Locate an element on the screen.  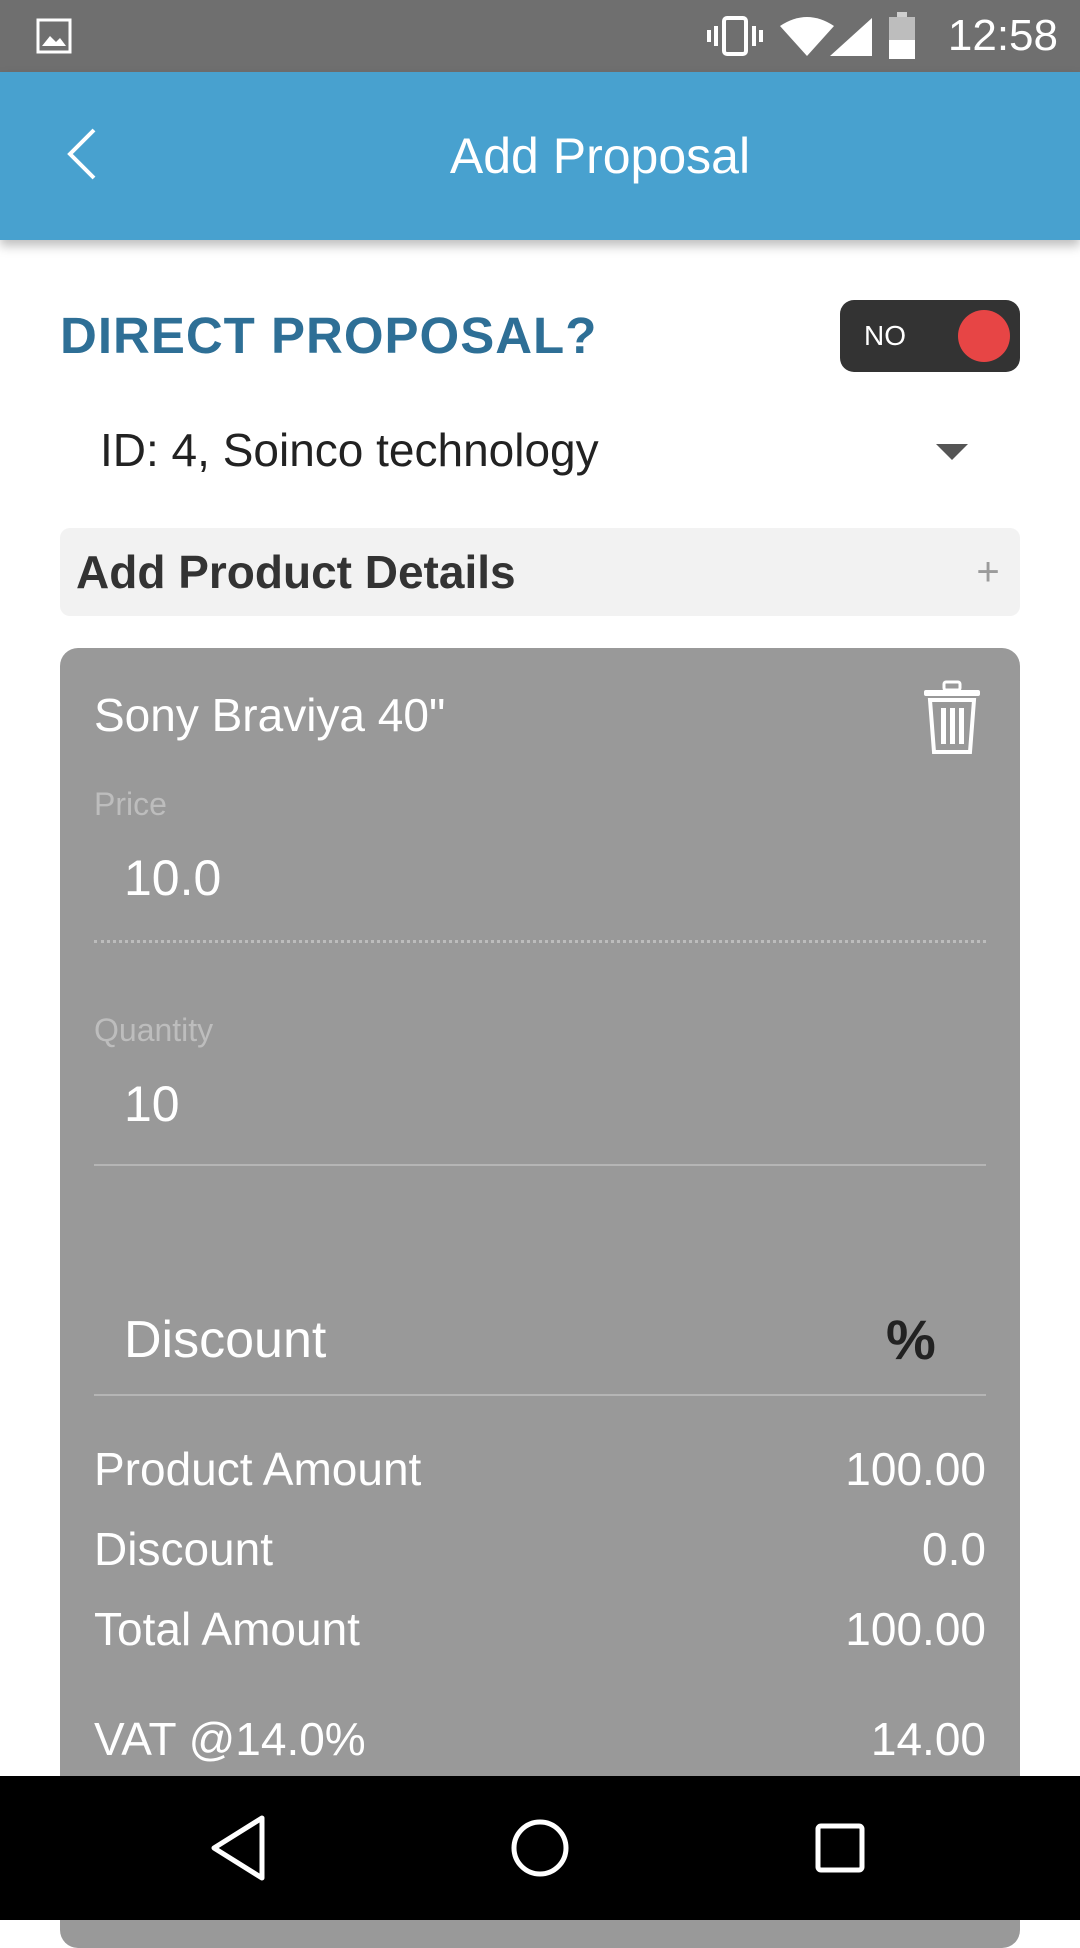
summary-label: Total Amount is located at coordinates (227, 1629).